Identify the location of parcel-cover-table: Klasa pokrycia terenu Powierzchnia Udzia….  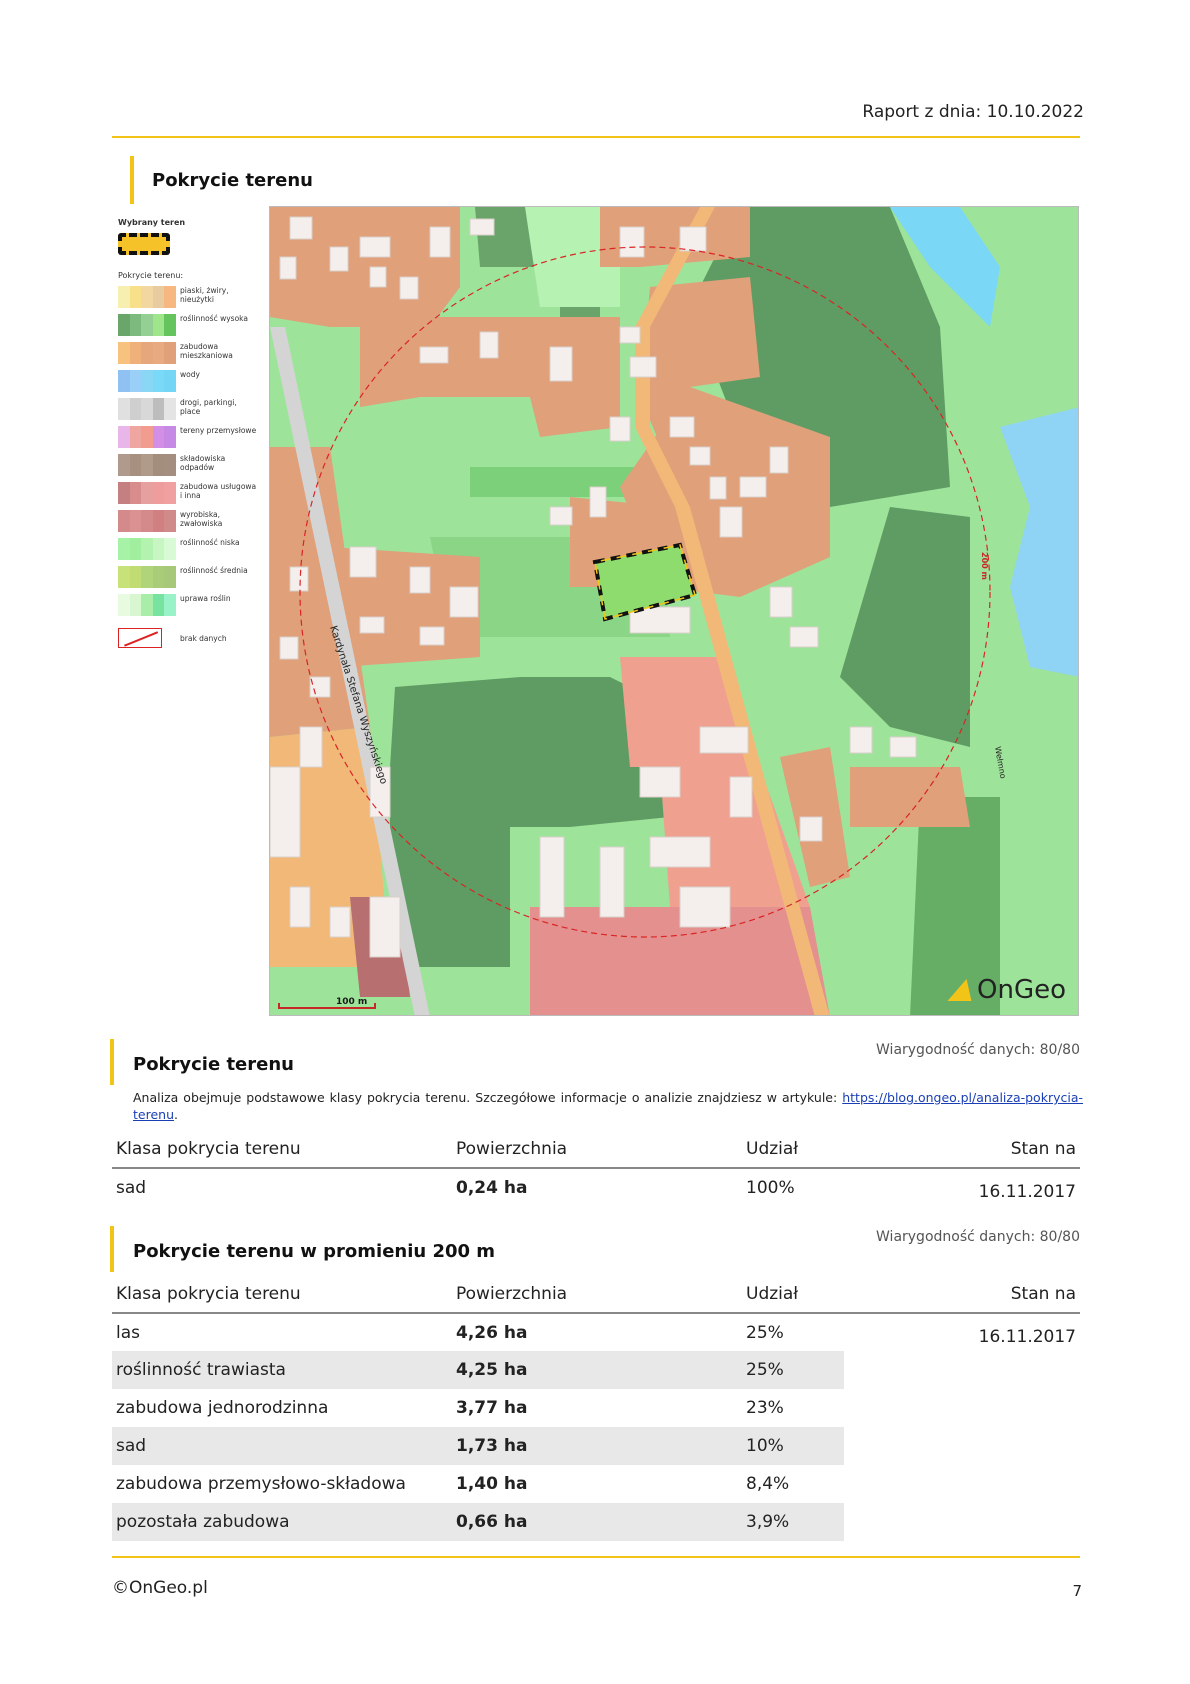
(596, 1170).